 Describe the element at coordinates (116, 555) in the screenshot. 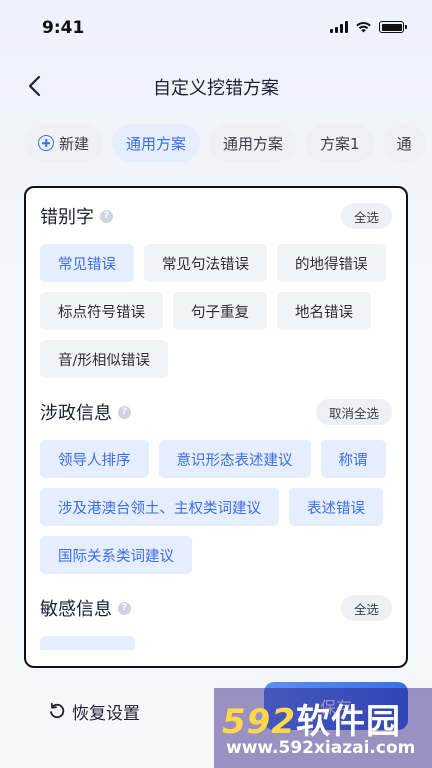

I see `chip-option: 国际关系类词建议` at that location.